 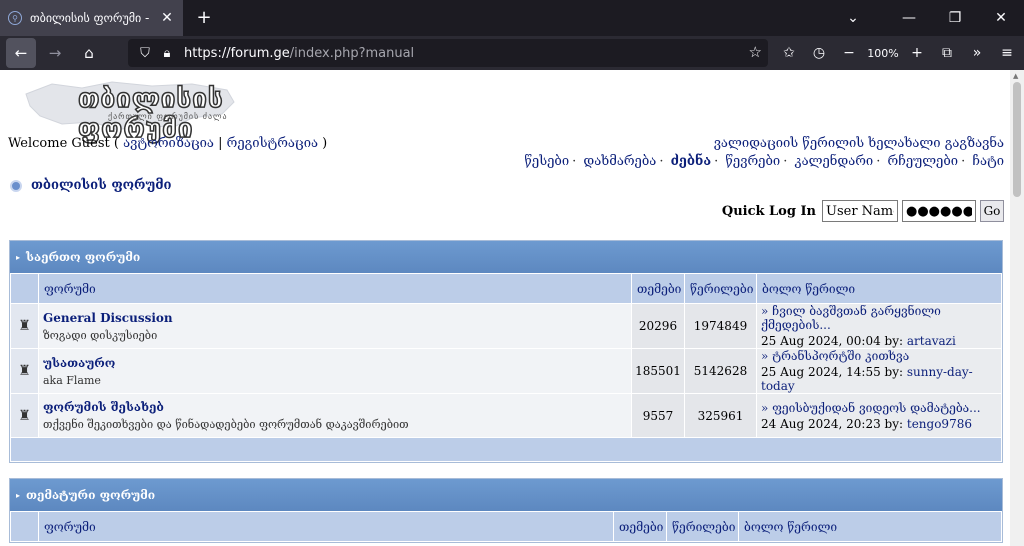 What do you see at coordinates (272, 143) in the screenshot?
I see `register-link: რეგისტრაცია` at bounding box center [272, 143].